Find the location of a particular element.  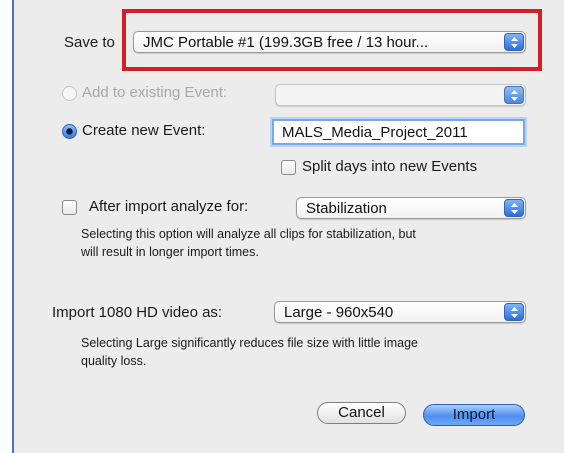

event-name-field is located at coordinates (398, 132).